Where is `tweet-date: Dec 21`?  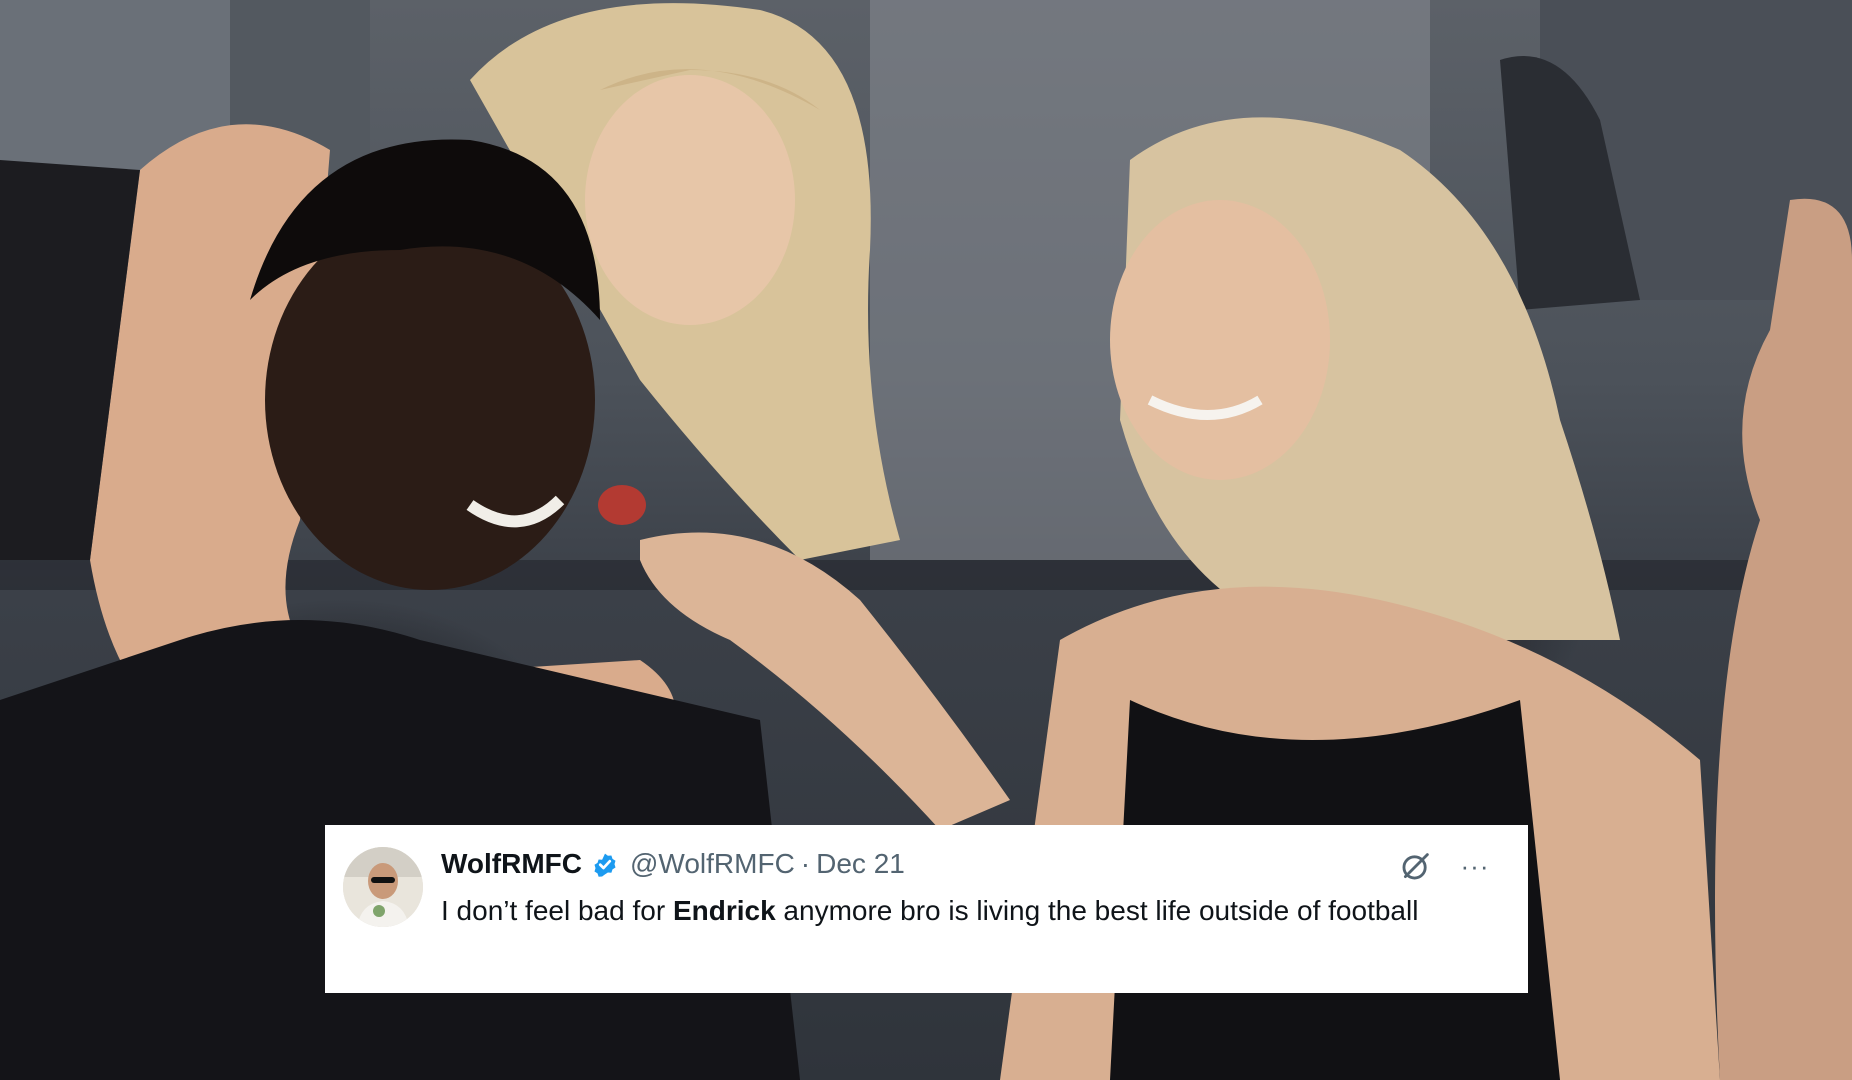 tweet-date: Dec 21 is located at coordinates (860, 864).